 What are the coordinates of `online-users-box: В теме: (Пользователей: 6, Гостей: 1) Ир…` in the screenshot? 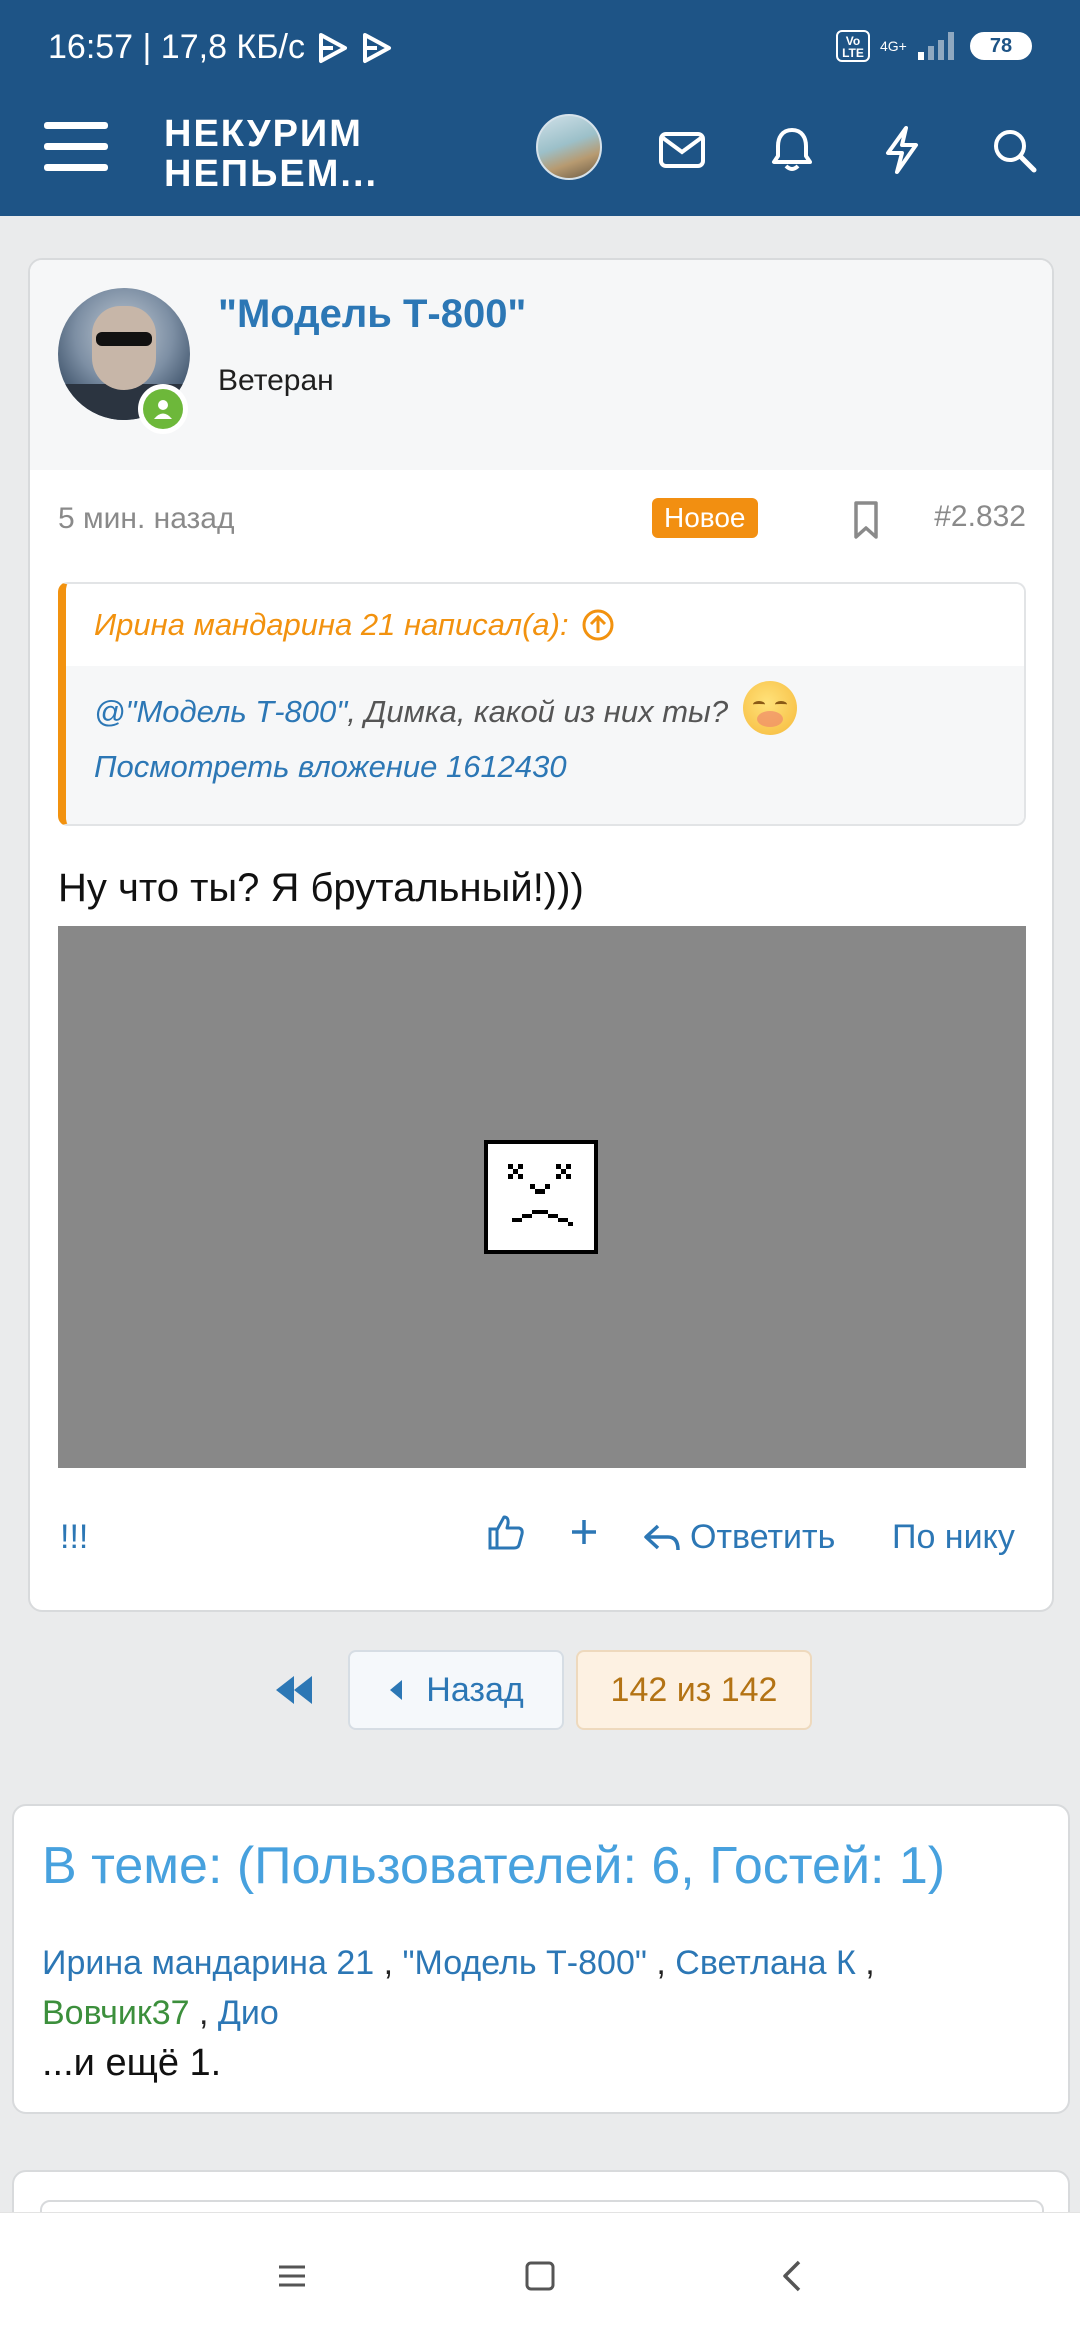 It's located at (541, 1959).